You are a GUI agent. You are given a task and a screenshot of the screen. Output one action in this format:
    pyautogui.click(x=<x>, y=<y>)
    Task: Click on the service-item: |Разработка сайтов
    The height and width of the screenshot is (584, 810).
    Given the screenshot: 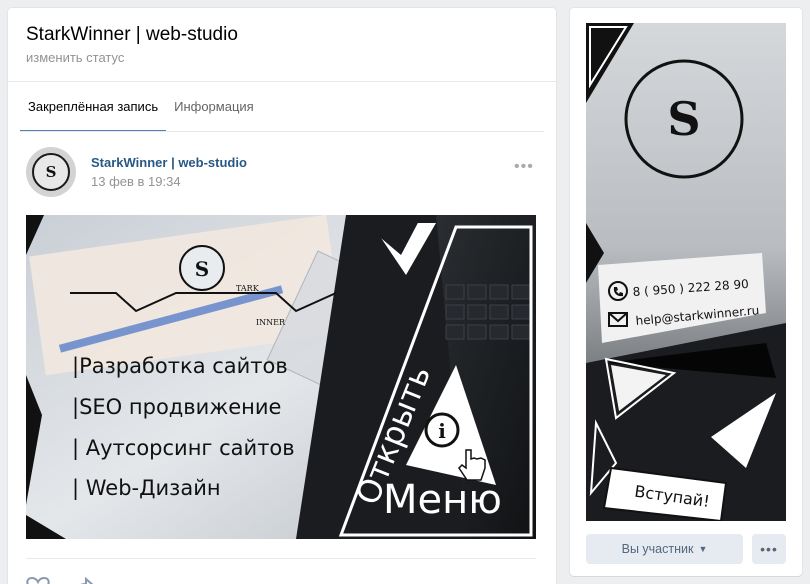 What is the action you would take?
    pyautogui.click(x=180, y=366)
    